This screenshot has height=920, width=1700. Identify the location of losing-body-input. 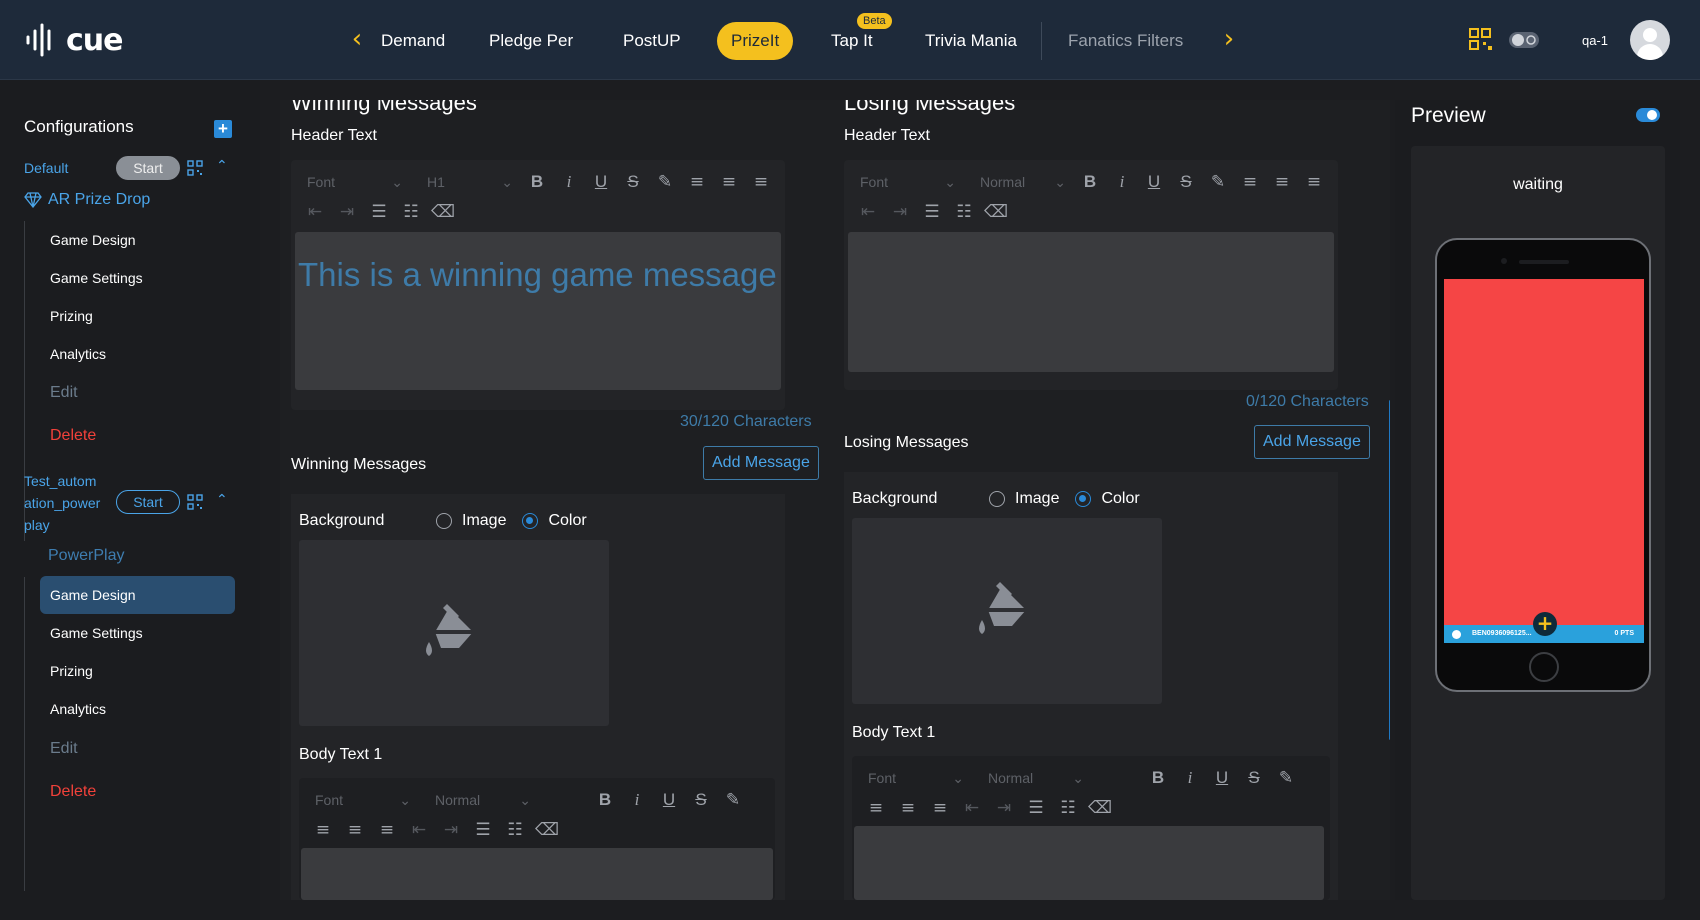
(1089, 863).